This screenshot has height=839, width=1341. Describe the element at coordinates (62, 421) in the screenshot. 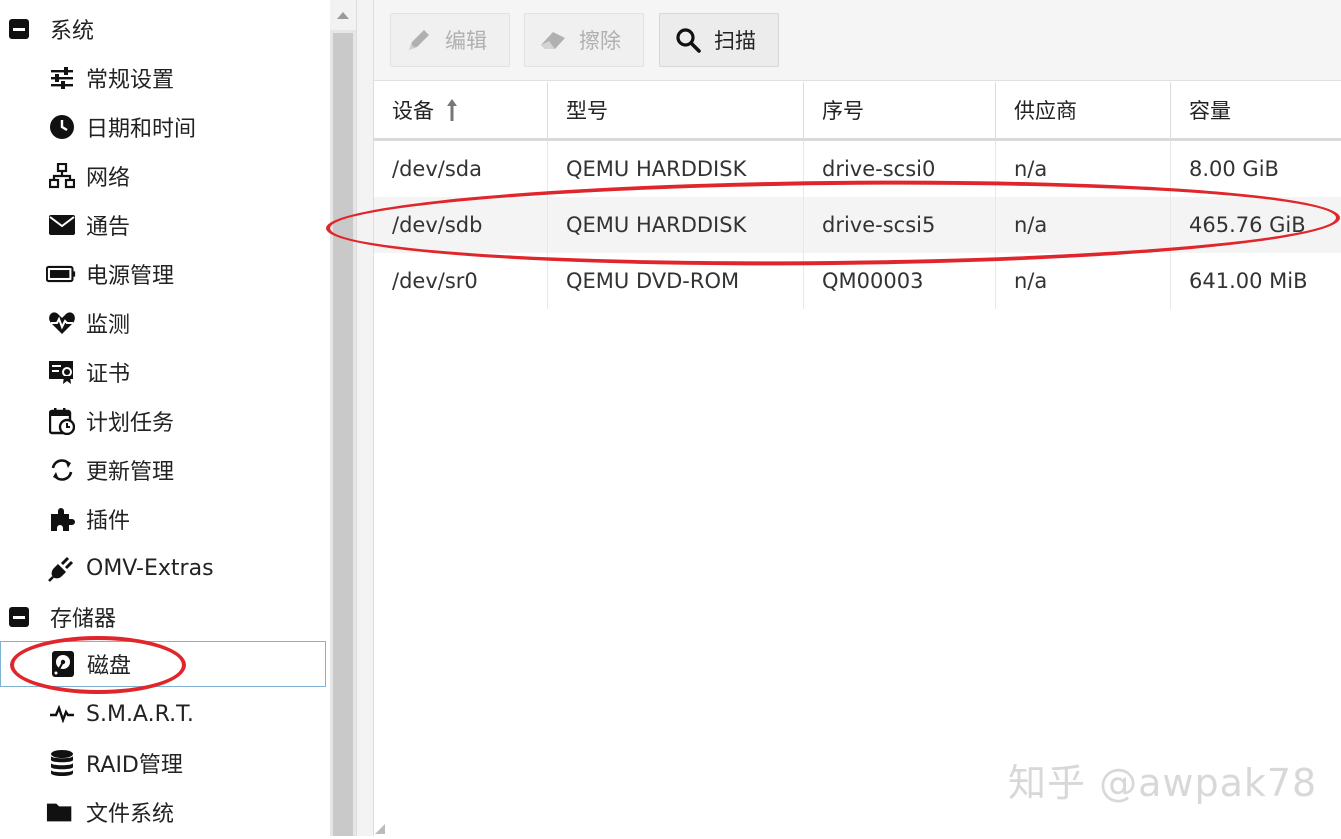

I see `calendar-clock-icon` at that location.